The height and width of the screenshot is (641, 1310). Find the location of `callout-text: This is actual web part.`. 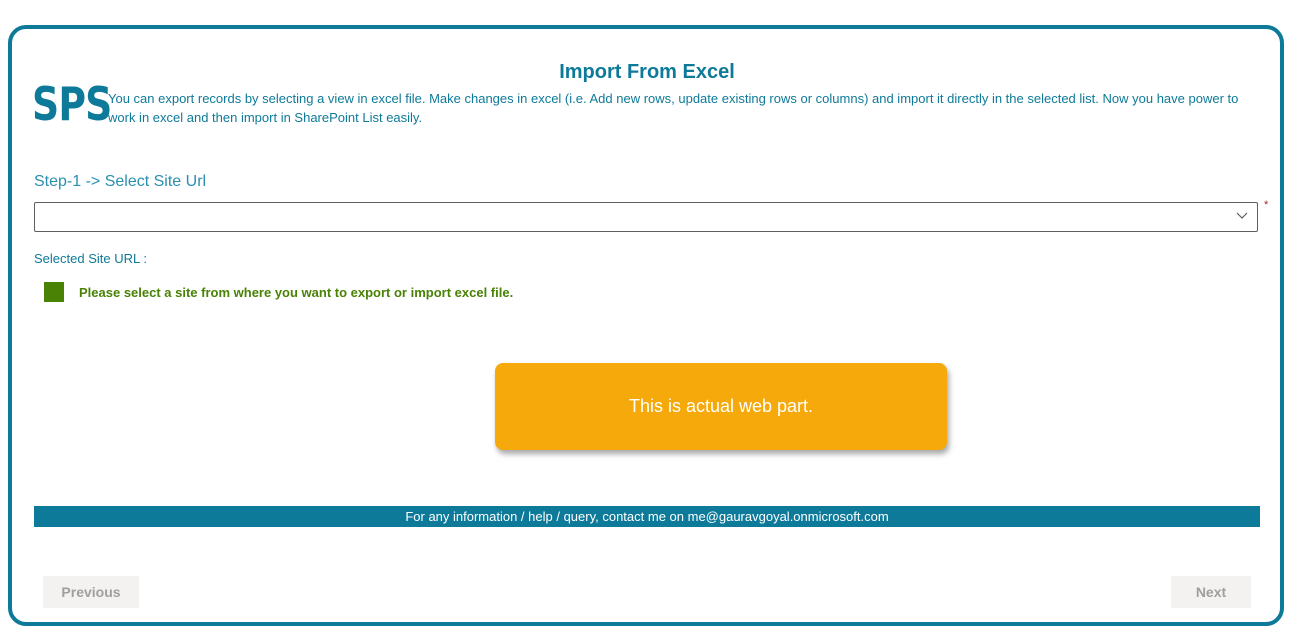

callout-text: This is actual web part. is located at coordinates (721, 406).